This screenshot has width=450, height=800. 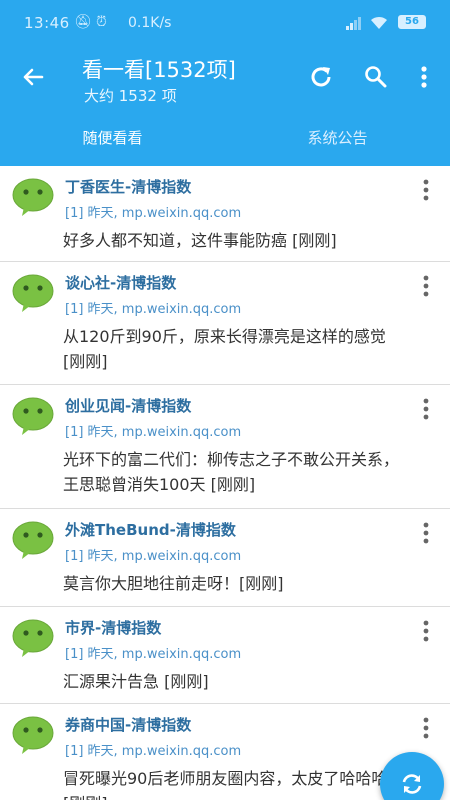 I want to click on app-bar: 看一看[1532项] 大约 1532 项, so click(x=225, y=79).